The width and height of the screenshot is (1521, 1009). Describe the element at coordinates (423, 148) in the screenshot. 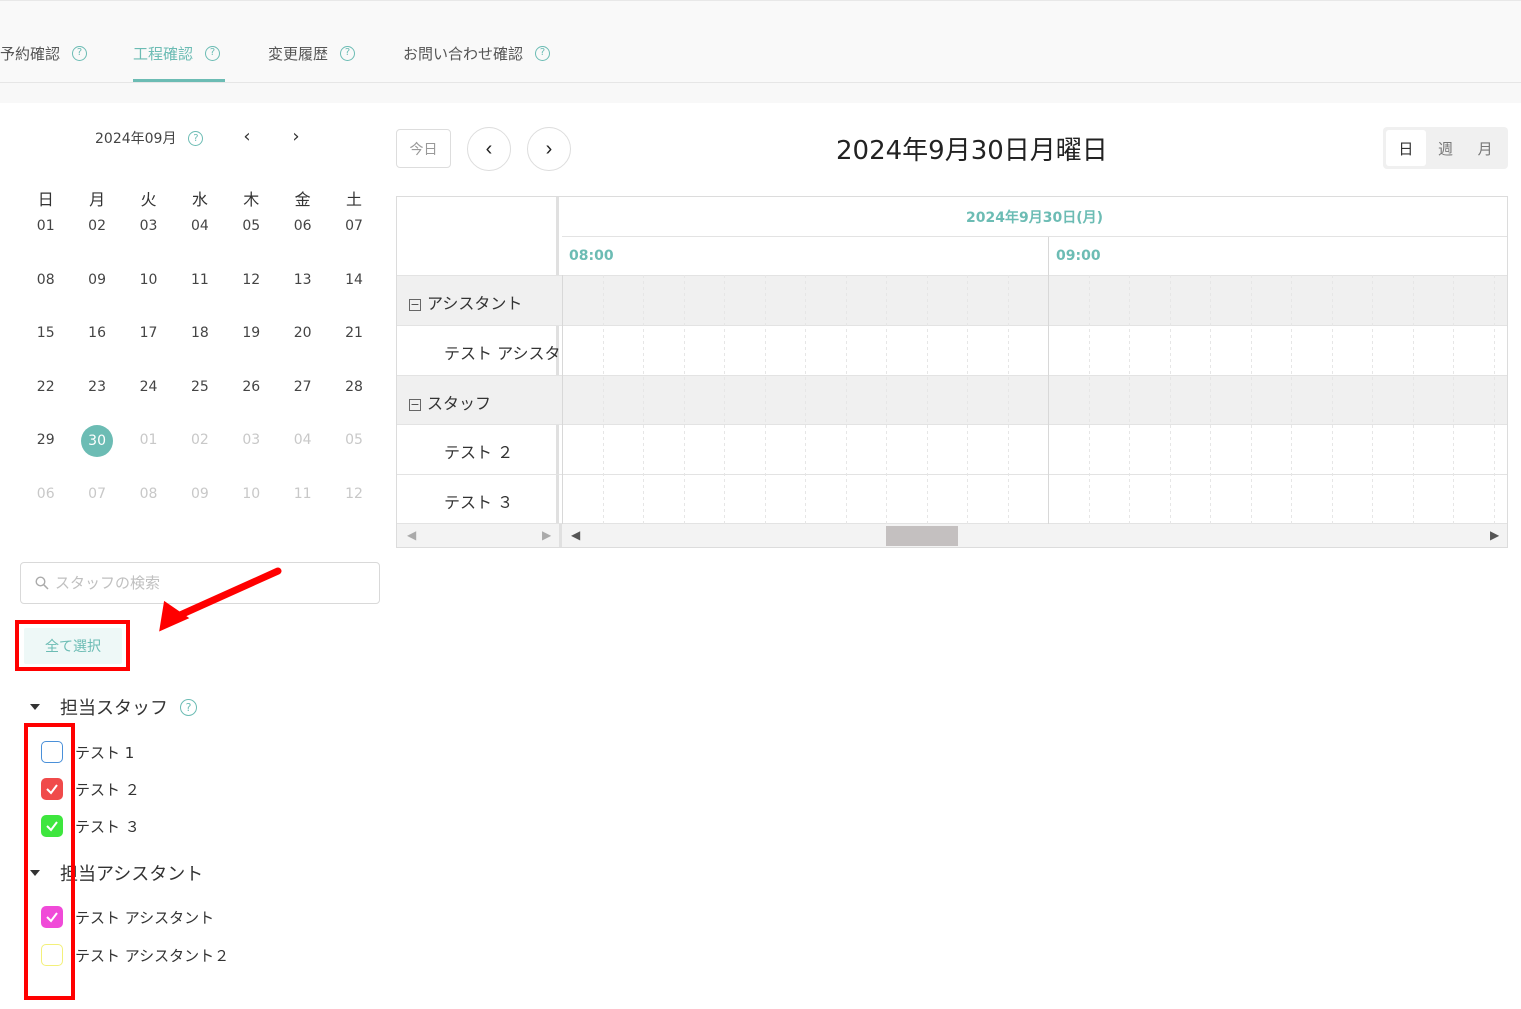

I see `today-button: 今日` at that location.